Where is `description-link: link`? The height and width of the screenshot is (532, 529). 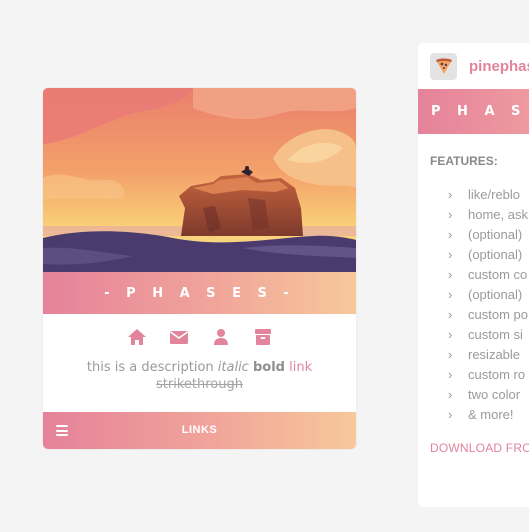
description-link: link is located at coordinates (300, 367).